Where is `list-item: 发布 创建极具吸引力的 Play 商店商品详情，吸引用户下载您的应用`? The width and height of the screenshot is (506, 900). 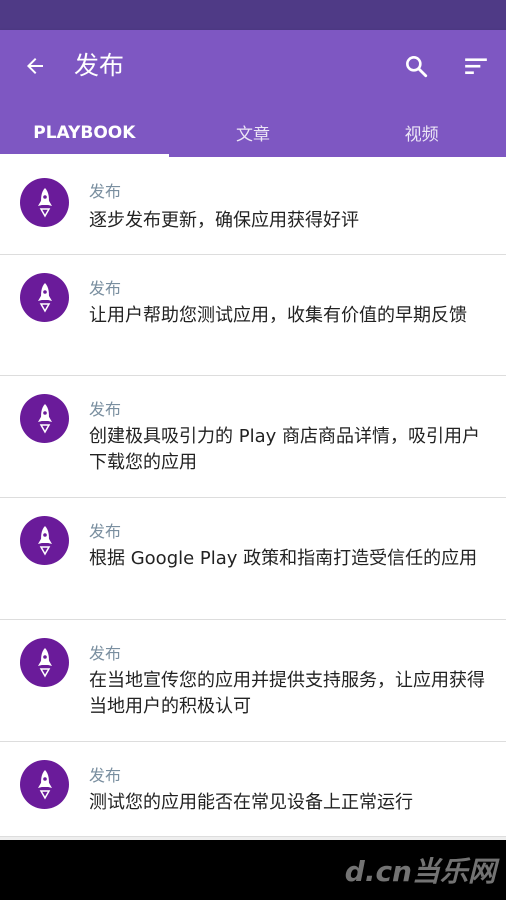 list-item: 发布 创建极具吸引力的 Play 商店商品详情，吸引用户下载您的应用 is located at coordinates (253, 437).